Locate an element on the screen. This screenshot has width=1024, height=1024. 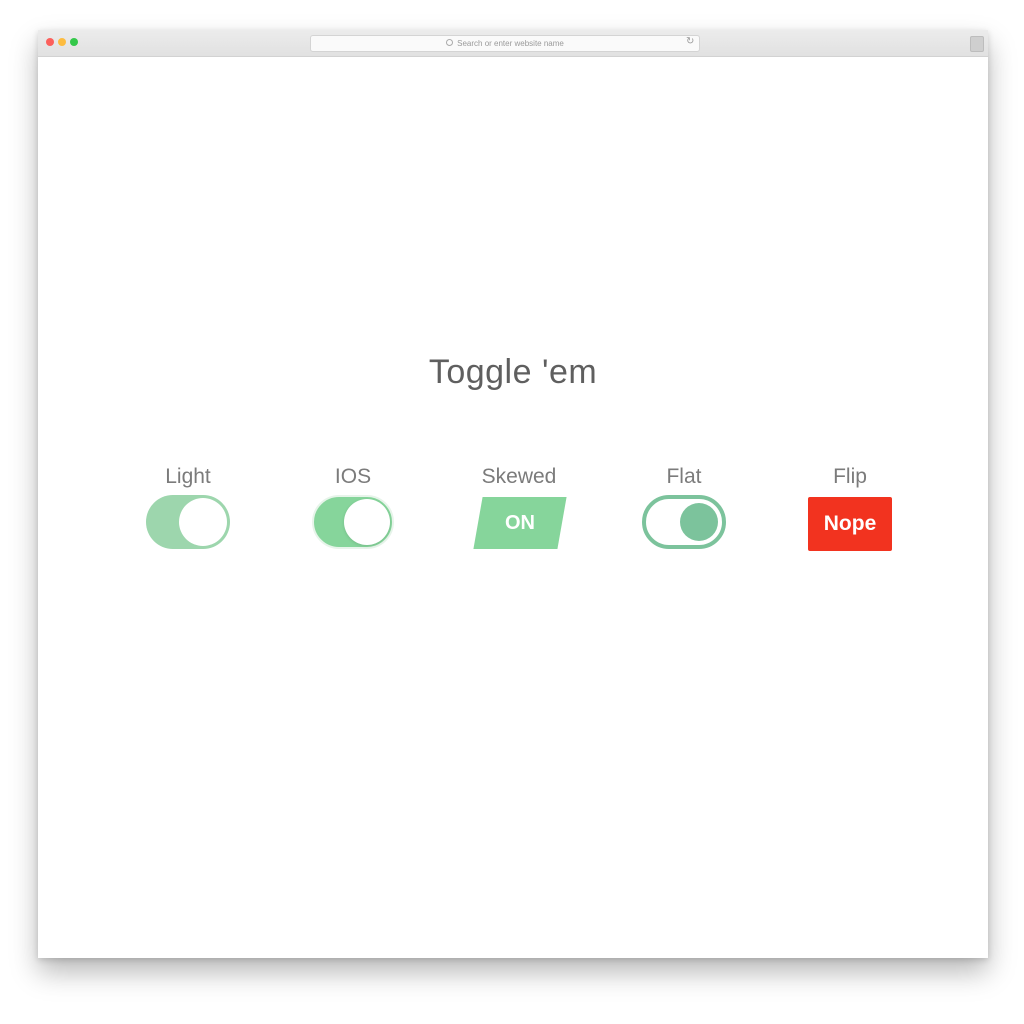
flip-label: Flip is located at coordinates (850, 476).